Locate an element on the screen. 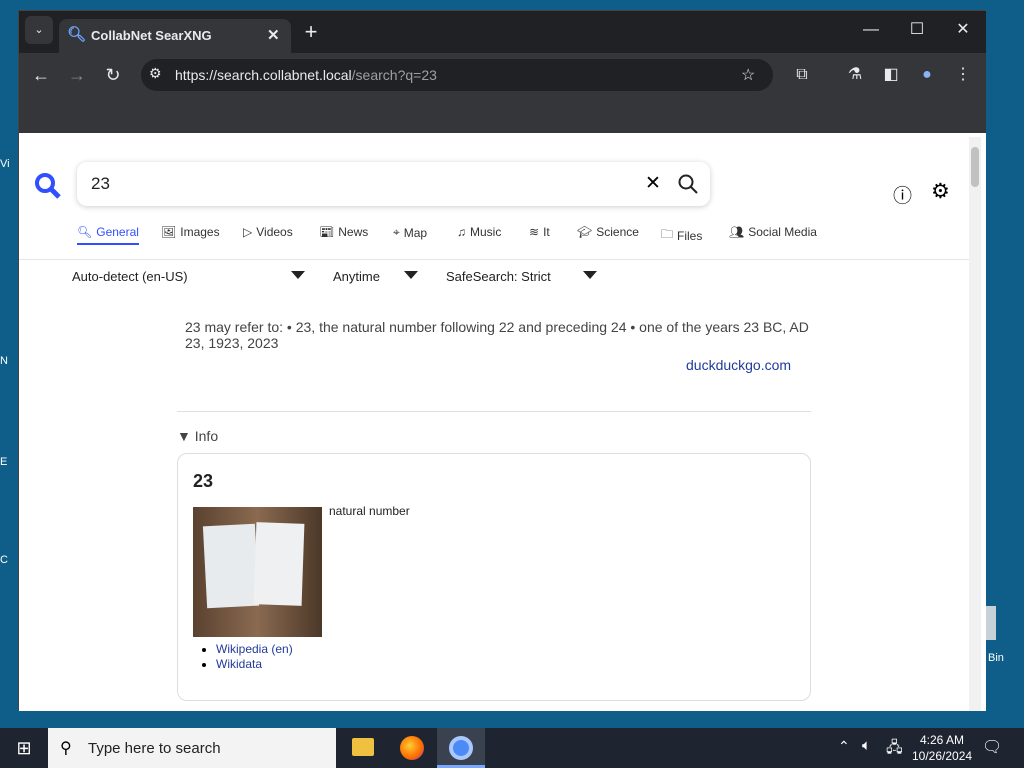  active-tab: 🔍︎ CollabNet SearXNG ✕ is located at coordinates (175, 36).